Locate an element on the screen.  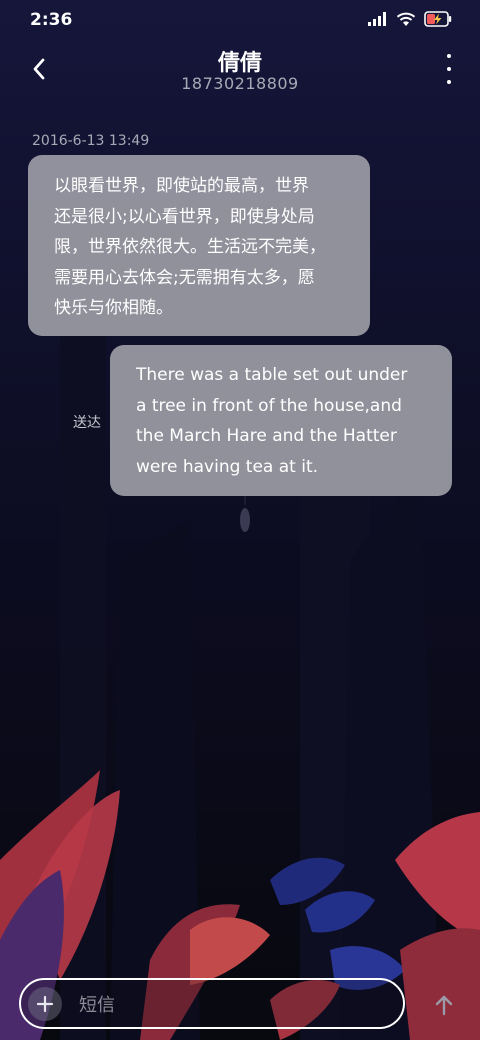
message-line: 快乐与你相随。 is located at coordinates (113, 308).